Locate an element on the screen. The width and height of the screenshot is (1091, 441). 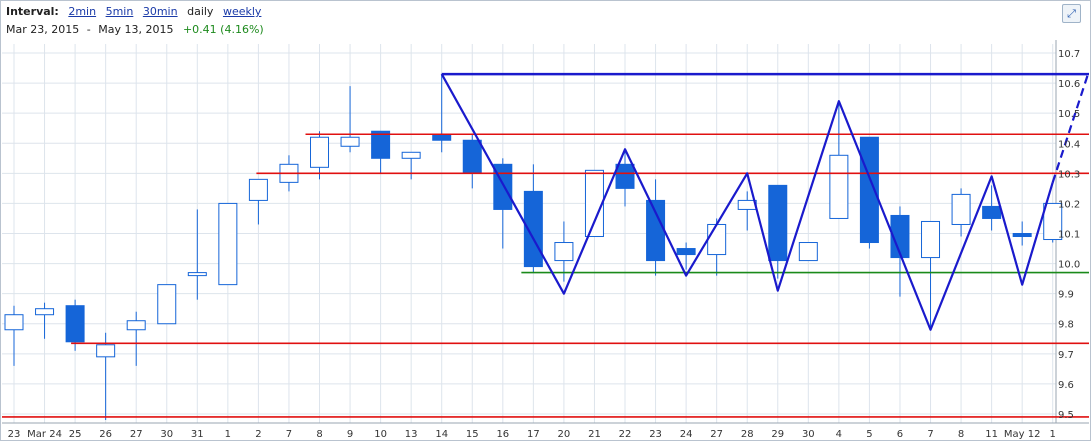
x-tick-label-17: 17 is located at coordinates (533, 434).